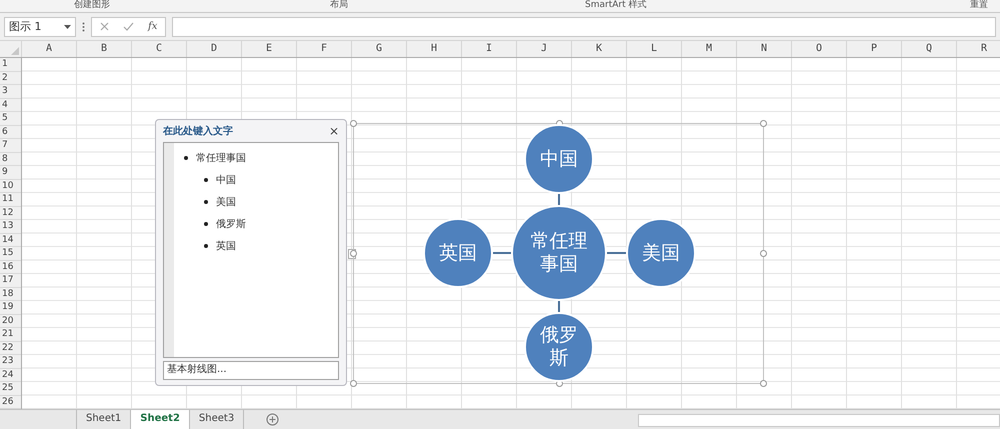 The image size is (1000, 429). Describe the element at coordinates (83, 27) in the screenshot. I see `more-options-icon` at that location.